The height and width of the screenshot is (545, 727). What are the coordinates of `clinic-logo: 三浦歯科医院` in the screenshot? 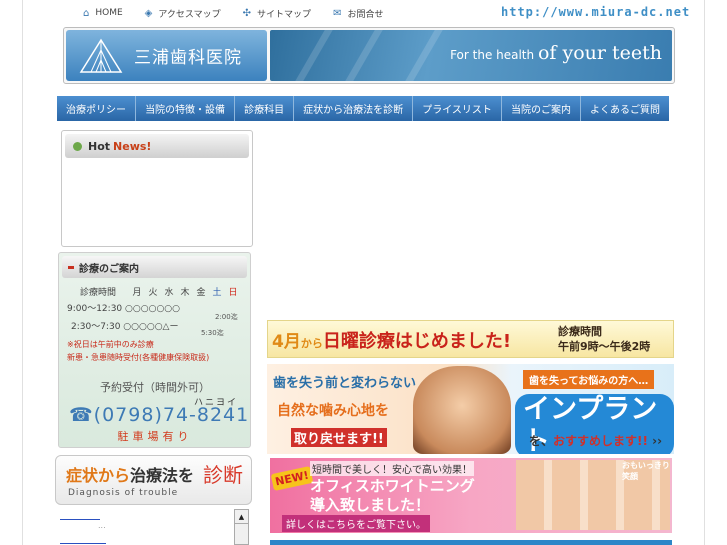 It's located at (166, 55).